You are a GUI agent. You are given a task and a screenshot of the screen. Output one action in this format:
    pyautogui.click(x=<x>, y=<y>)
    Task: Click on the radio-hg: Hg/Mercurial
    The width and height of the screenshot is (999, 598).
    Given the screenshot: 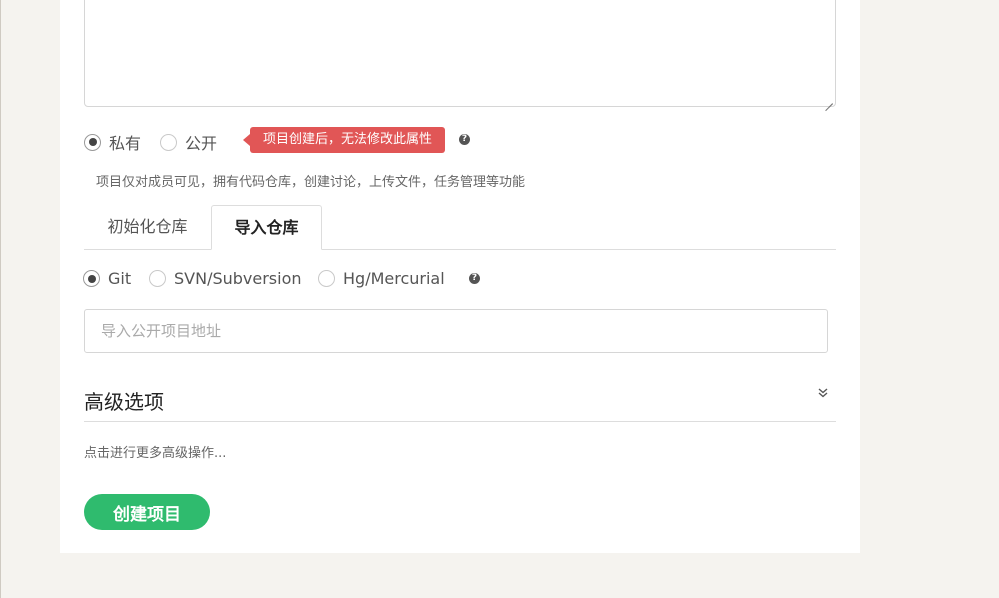 What is the action you would take?
    pyautogui.click(x=381, y=278)
    